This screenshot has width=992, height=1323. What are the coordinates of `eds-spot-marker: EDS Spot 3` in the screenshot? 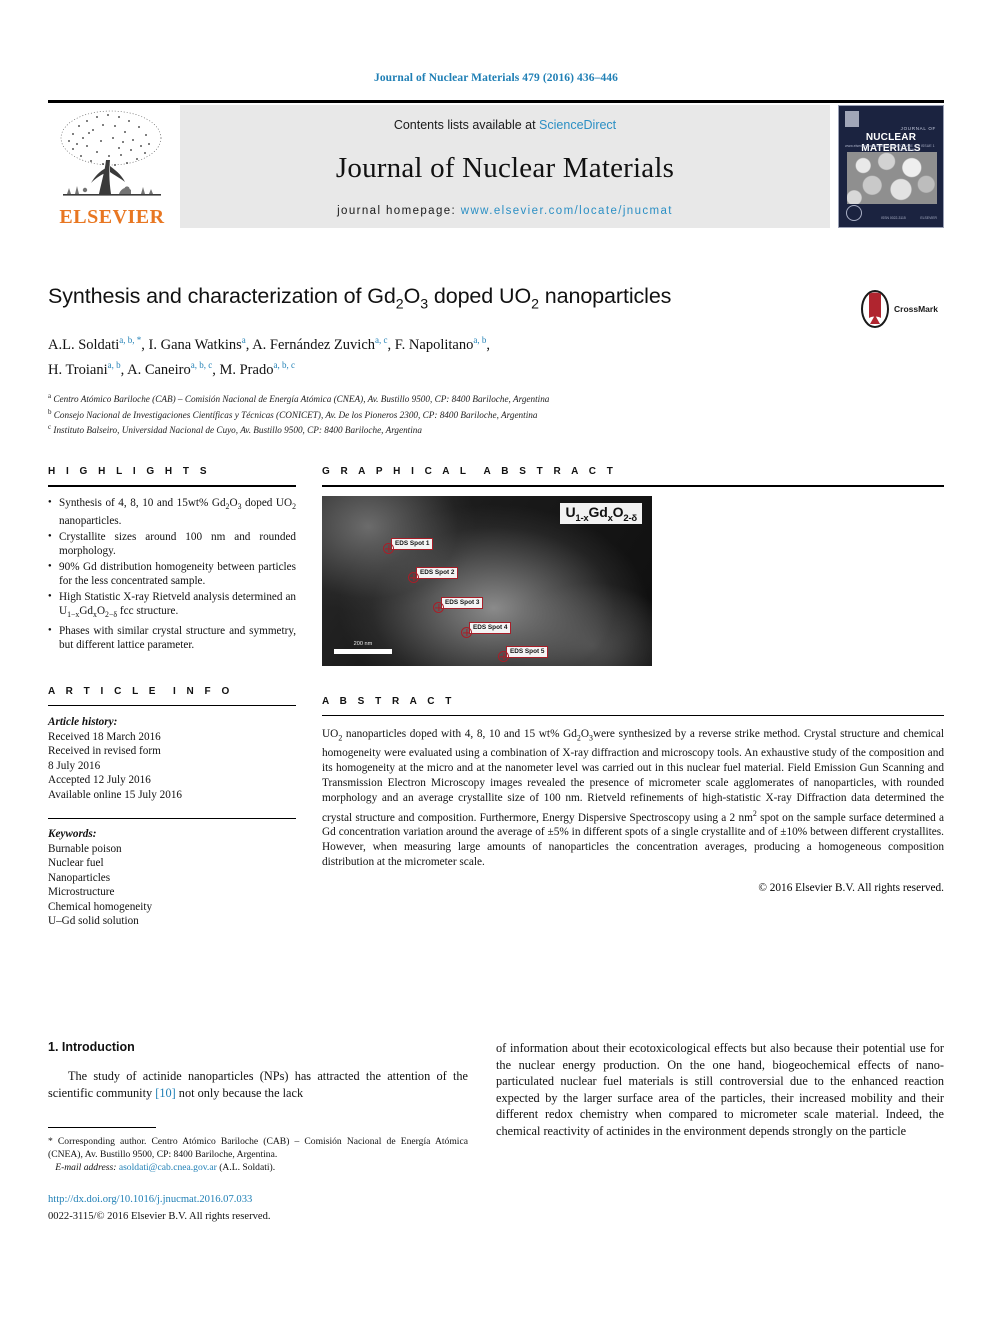 It's located at (458, 607).